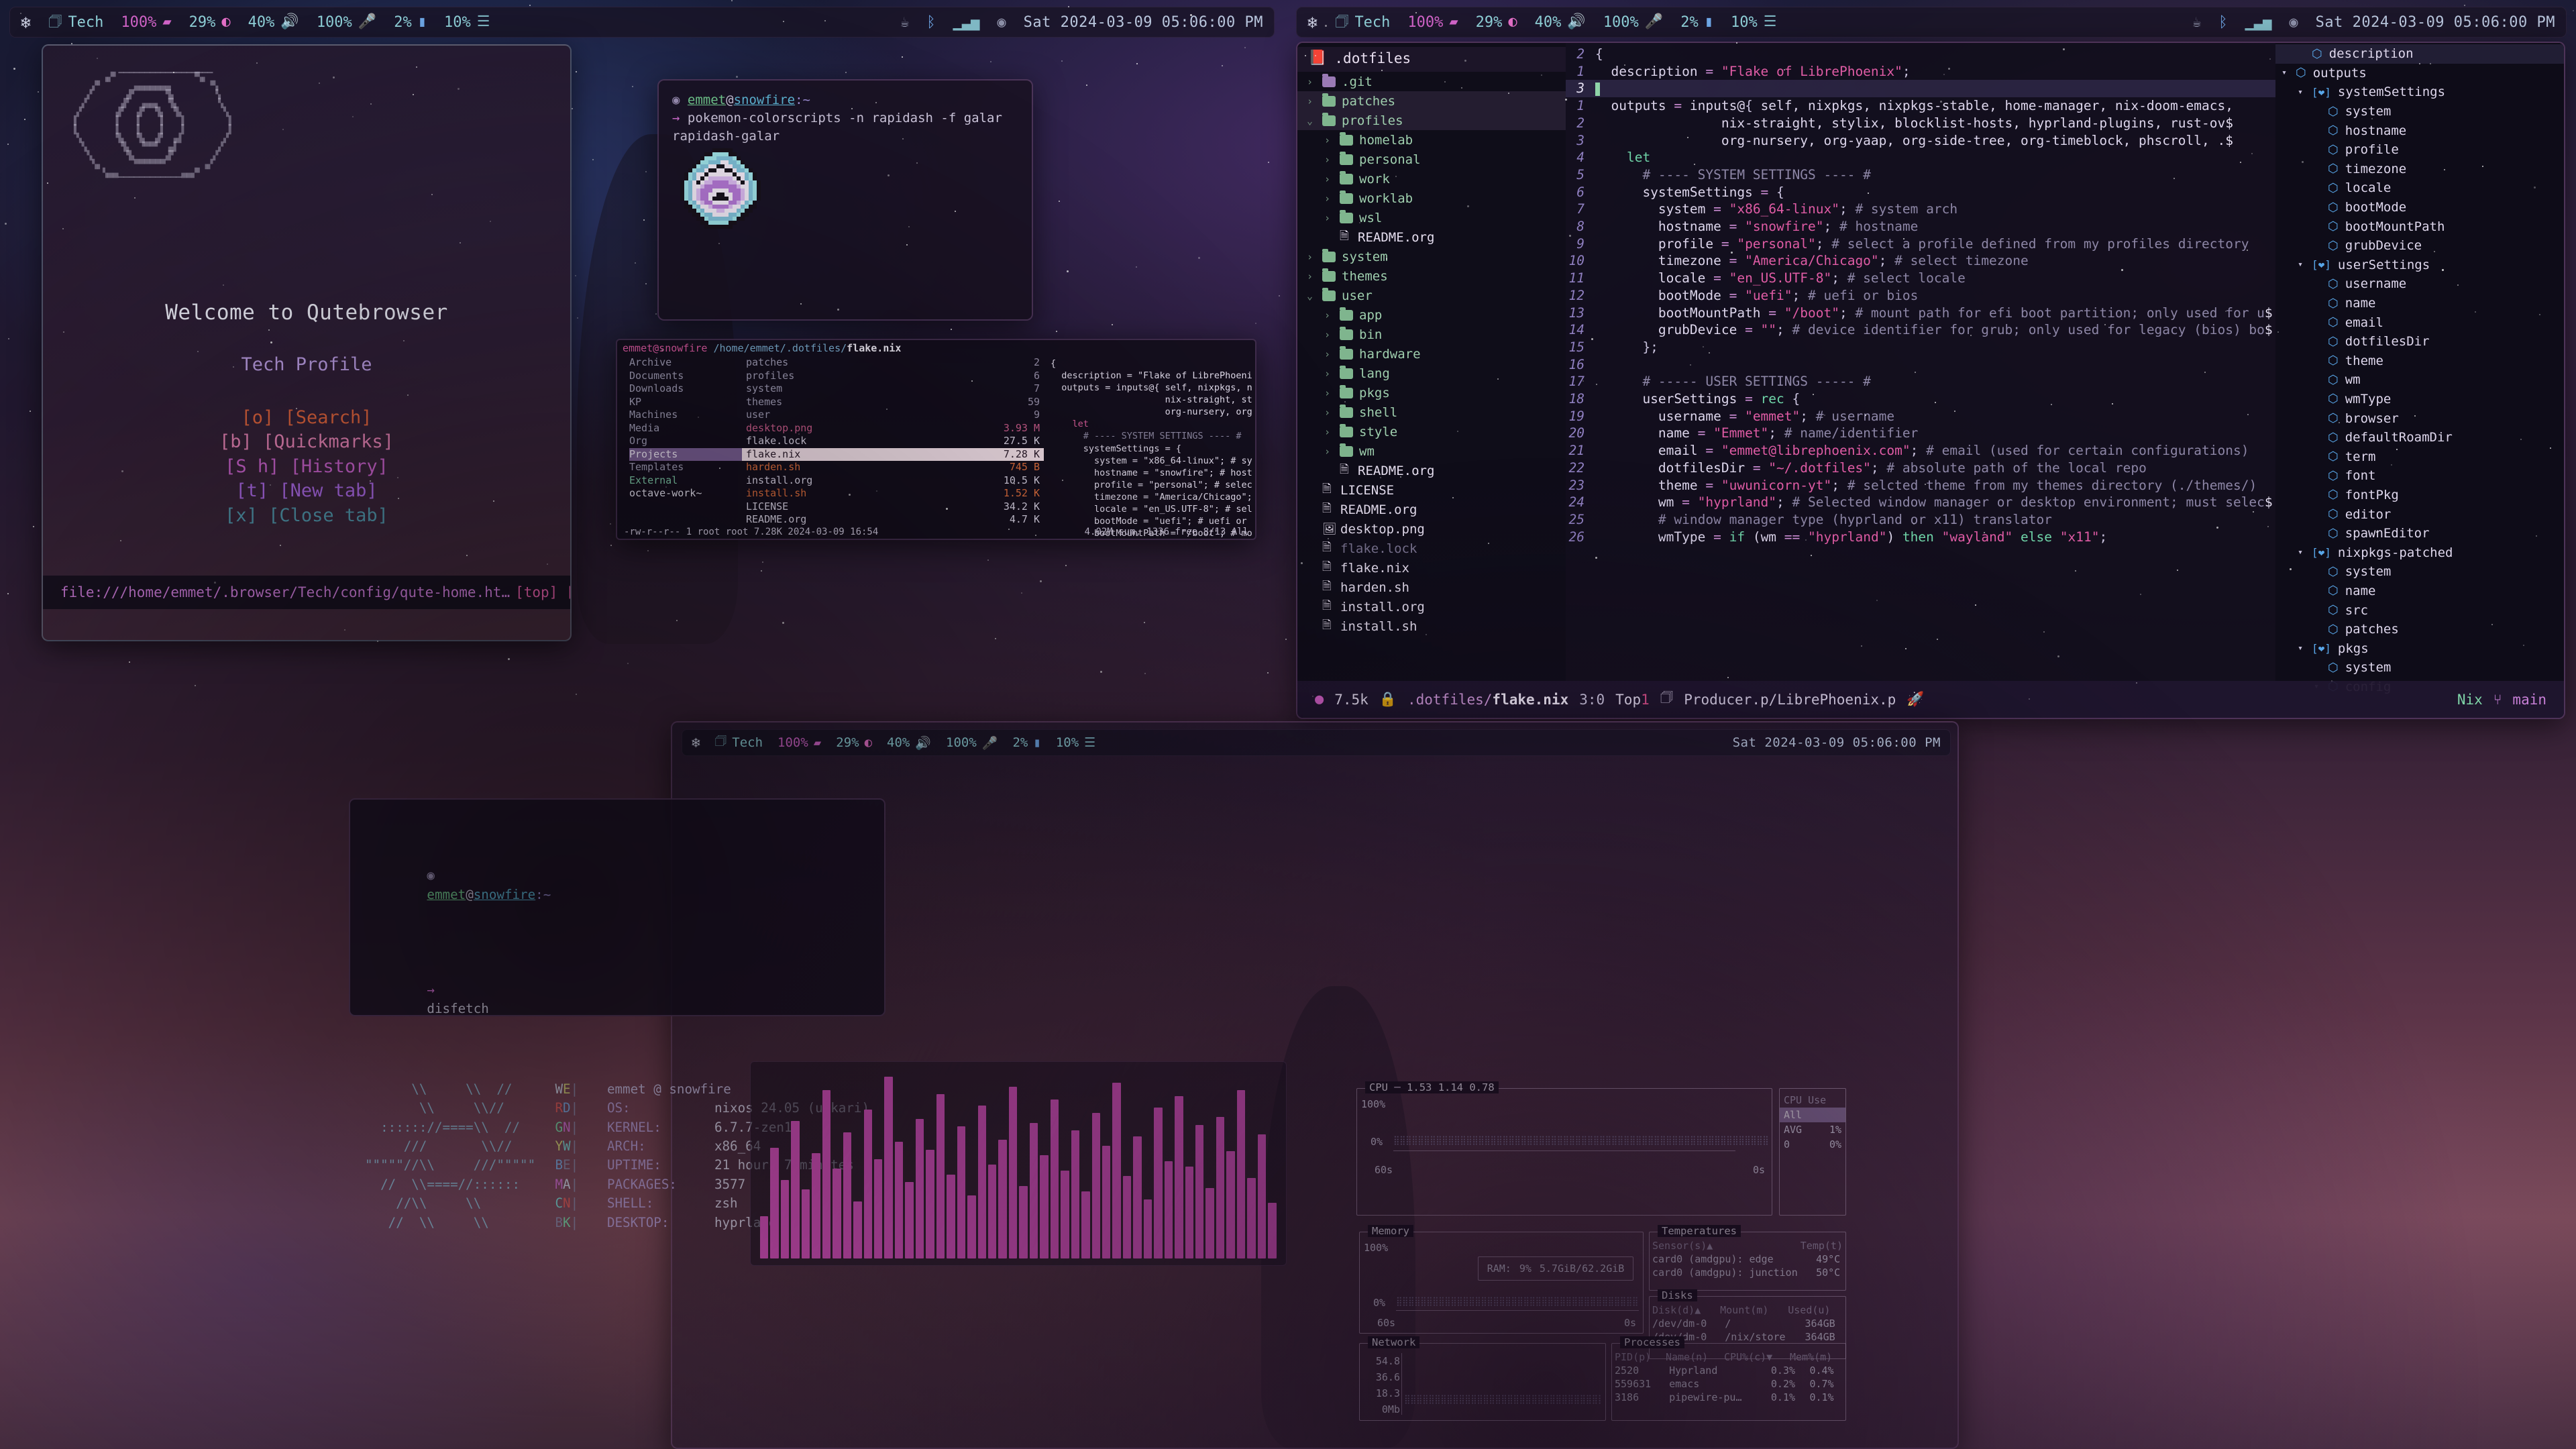  What do you see at coordinates (1431, 334) in the screenshot?
I see `emacs-tree-item: › bin` at bounding box center [1431, 334].